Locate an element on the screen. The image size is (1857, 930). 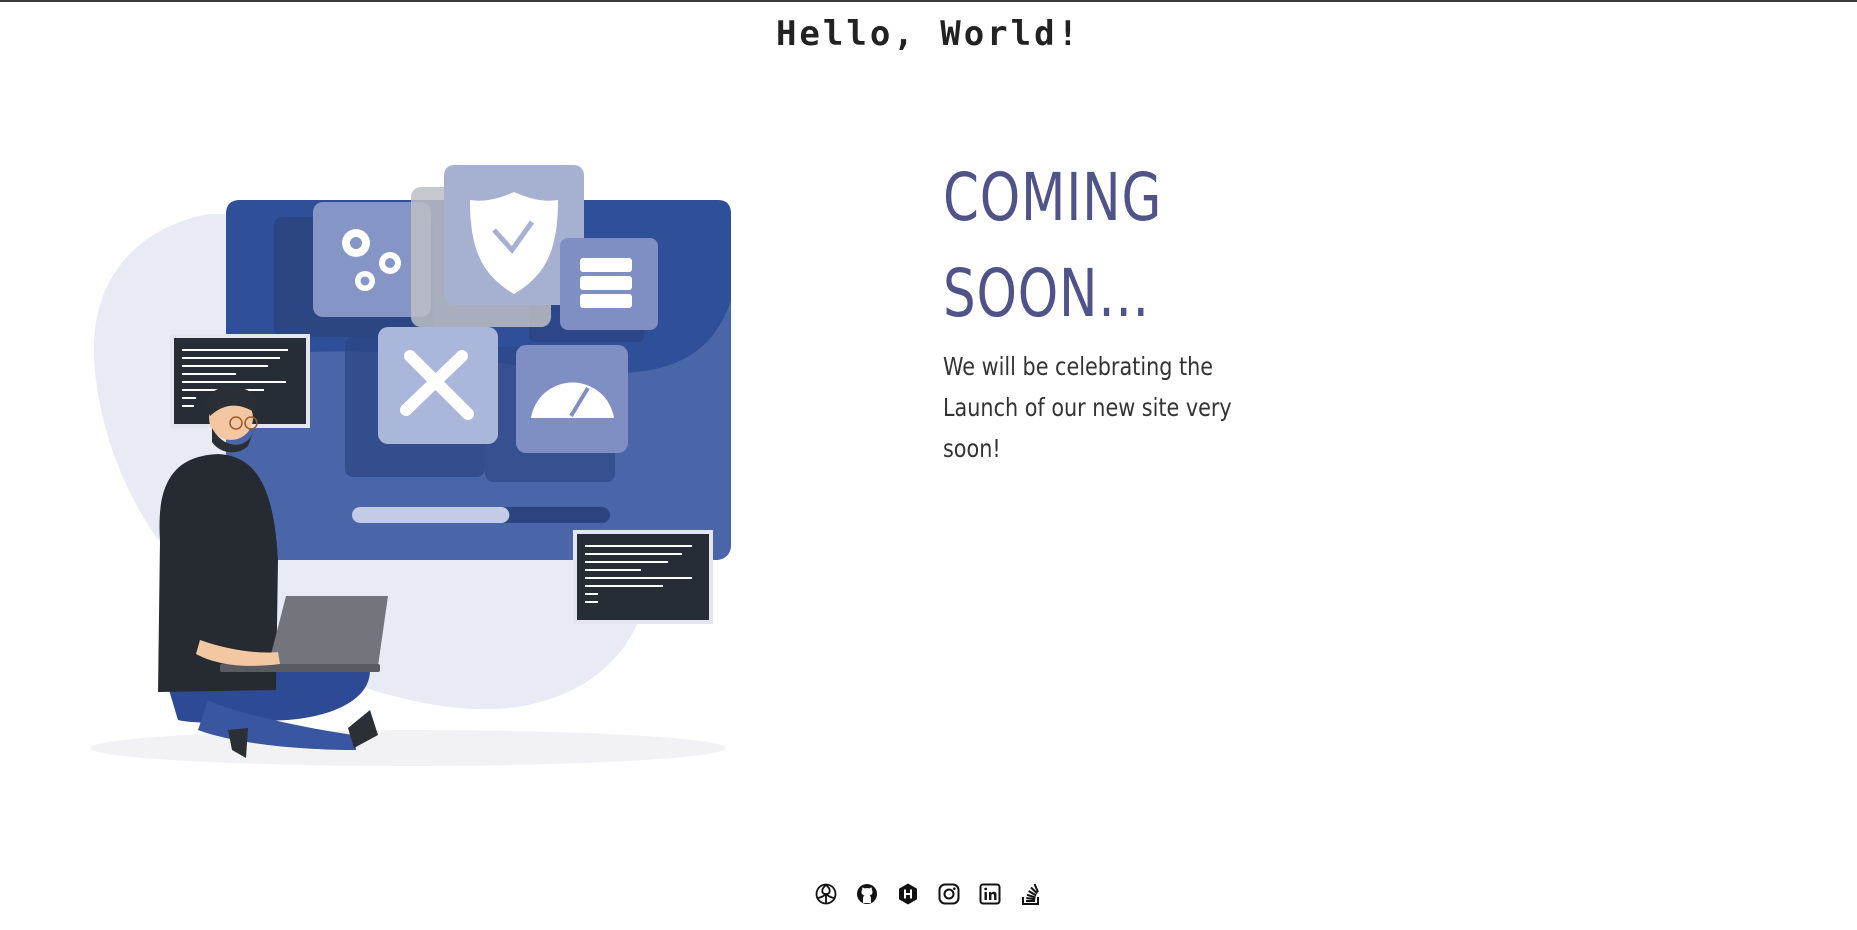
social-links is located at coordinates (928, 894).